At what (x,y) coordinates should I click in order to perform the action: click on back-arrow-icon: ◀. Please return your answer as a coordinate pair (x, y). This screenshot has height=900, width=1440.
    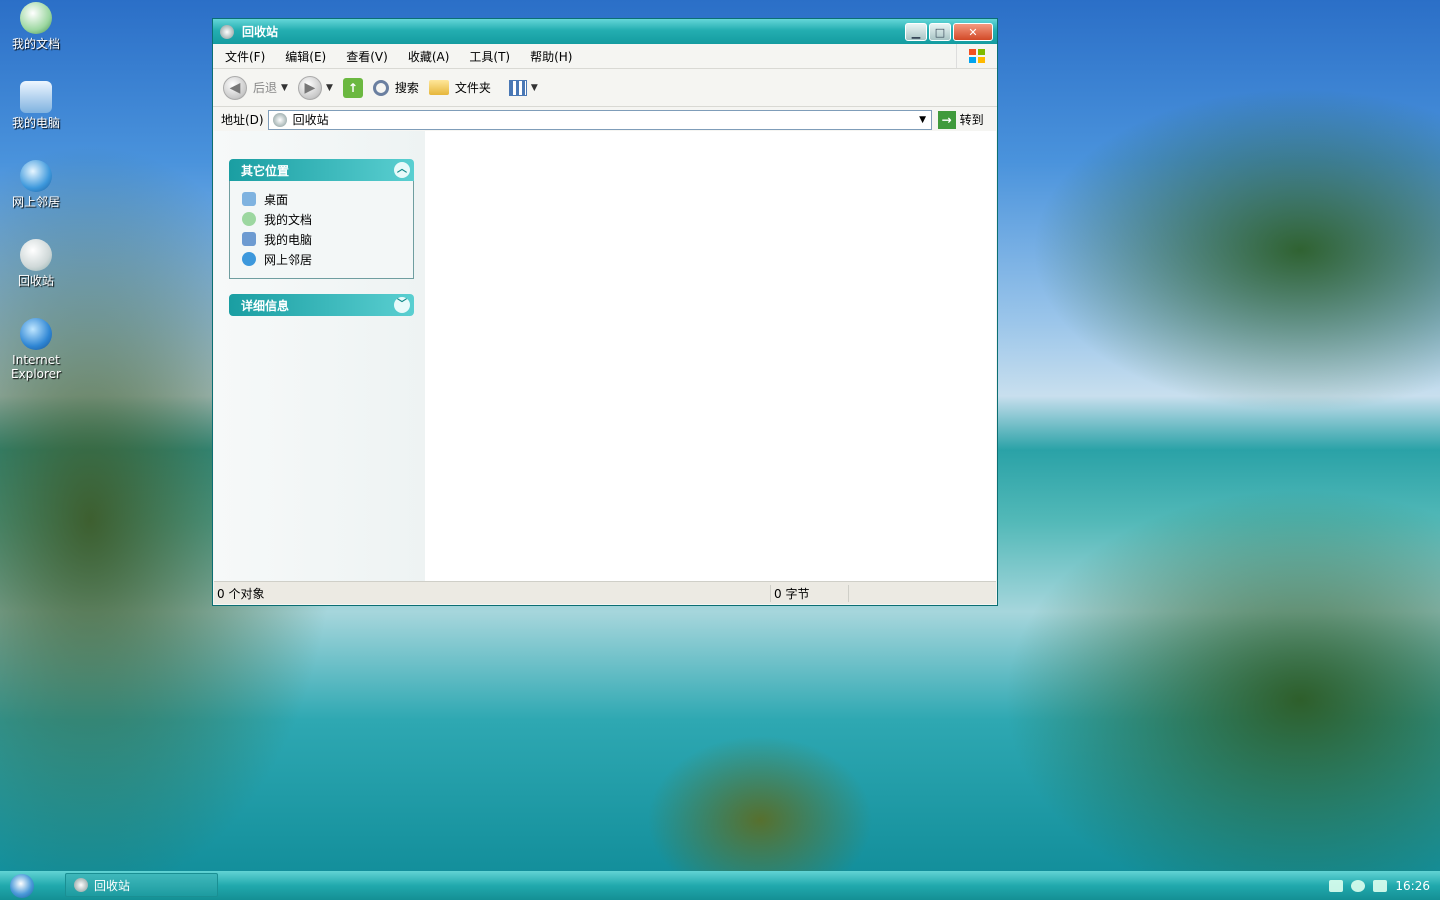
    Looking at the image, I should click on (235, 87).